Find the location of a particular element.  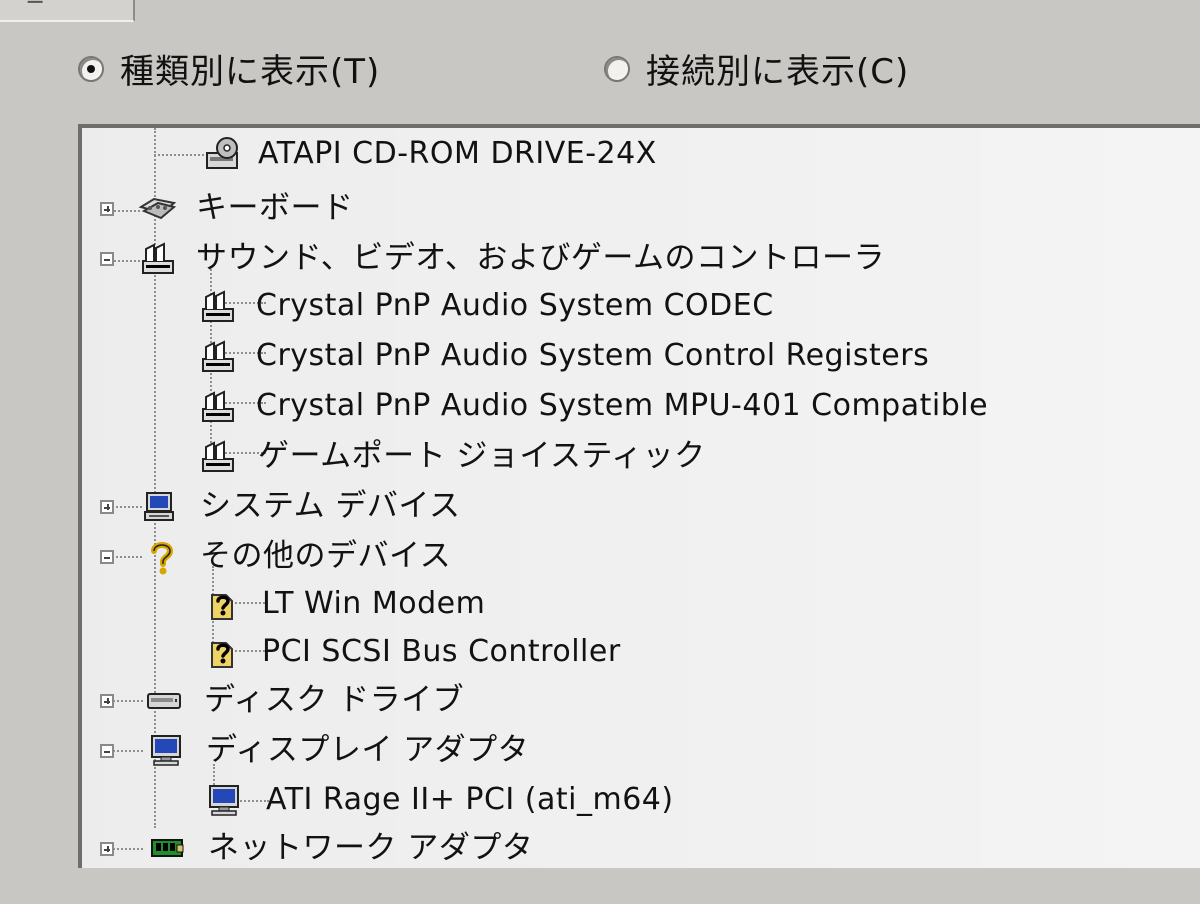

view-by-connection-radio is located at coordinates (617, 68).